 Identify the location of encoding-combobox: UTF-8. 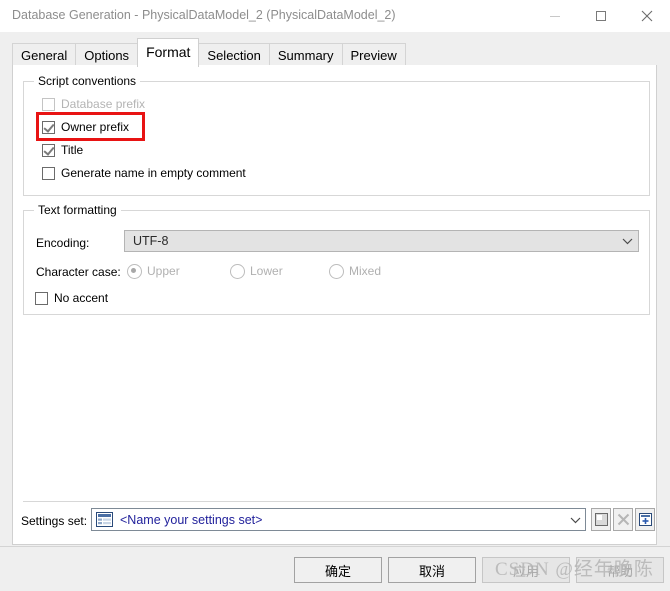
(381, 241).